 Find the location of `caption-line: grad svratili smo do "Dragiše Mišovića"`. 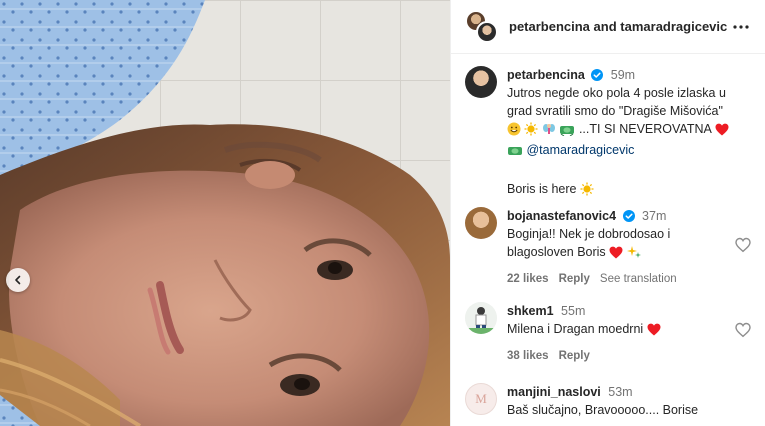

caption-line: grad svratili smo do "Dragiše Mišovića" is located at coordinates (615, 111).